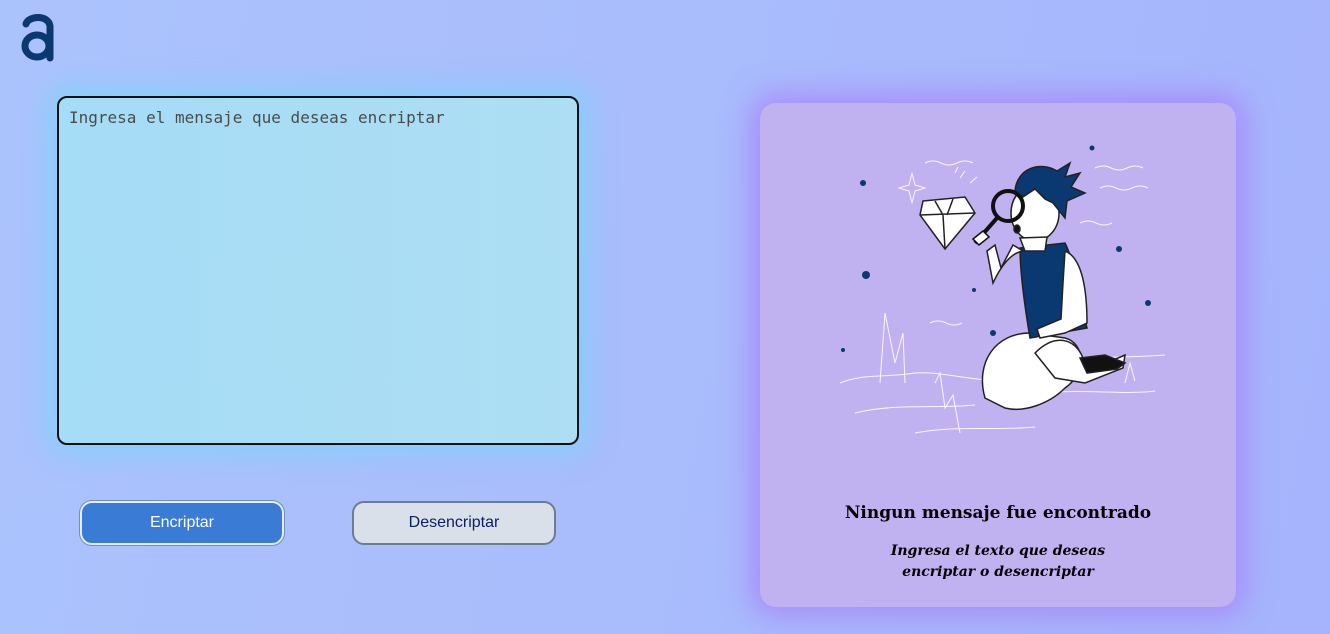 Image resolution: width=1330 pixels, height=634 pixels. I want to click on decrypt-button: Desencriptar, so click(454, 523).